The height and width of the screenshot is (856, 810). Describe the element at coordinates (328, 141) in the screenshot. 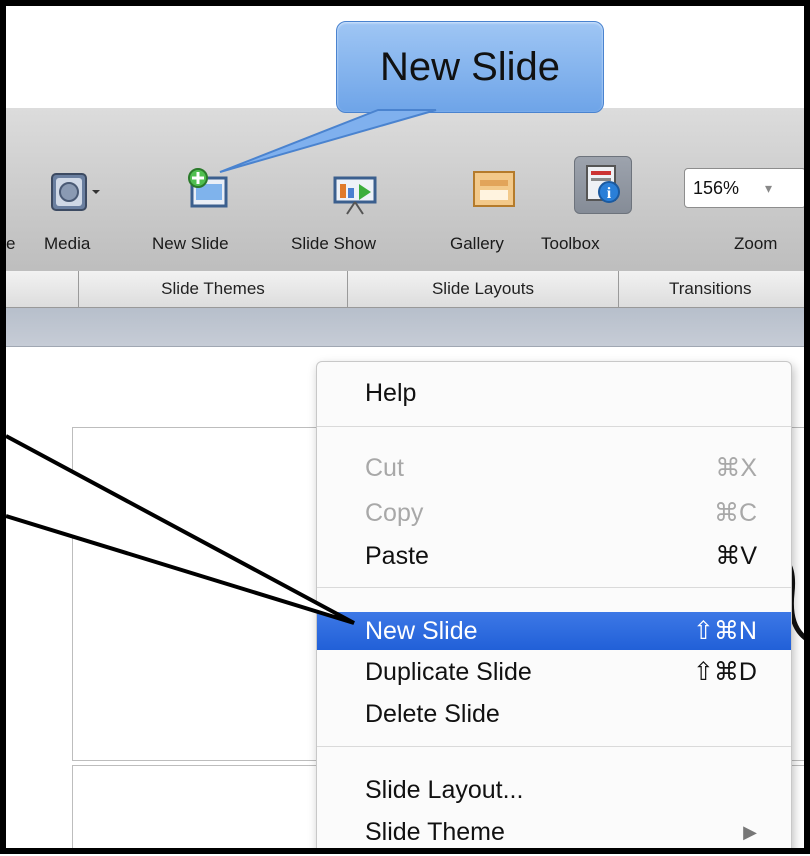

I see `callout-pointer` at that location.